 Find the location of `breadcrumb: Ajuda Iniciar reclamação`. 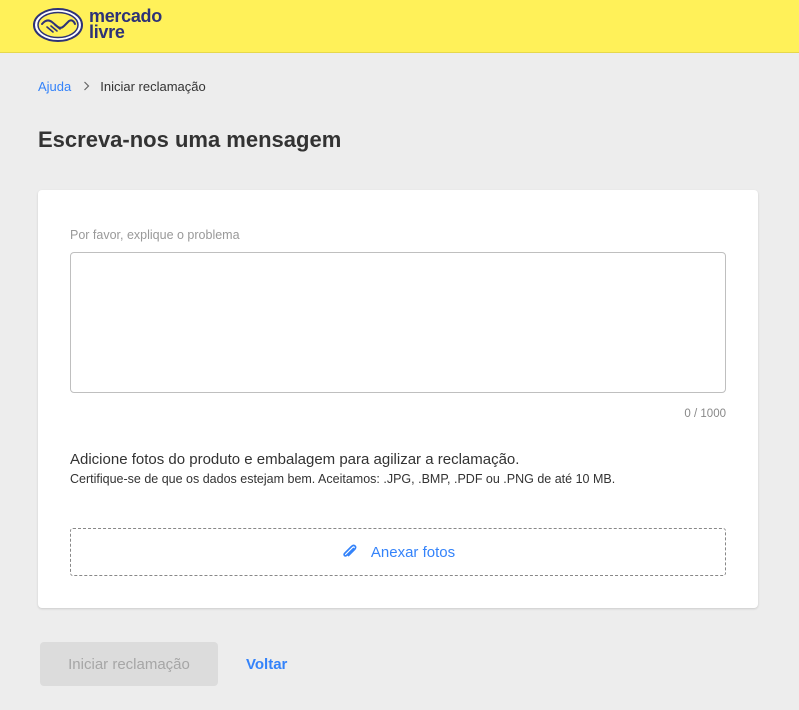

breadcrumb: Ajuda Iniciar reclamação is located at coordinates (122, 86).